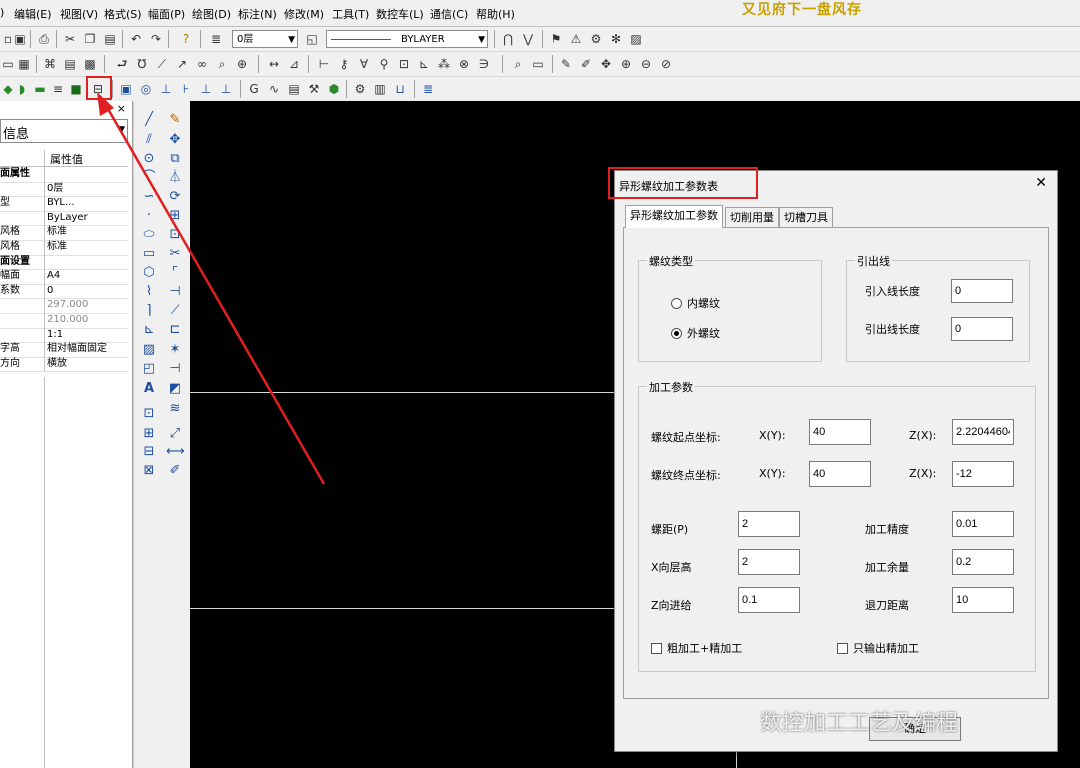  What do you see at coordinates (214, 293) in the screenshot?
I see `annotation-arrow-line` at bounding box center [214, 293].